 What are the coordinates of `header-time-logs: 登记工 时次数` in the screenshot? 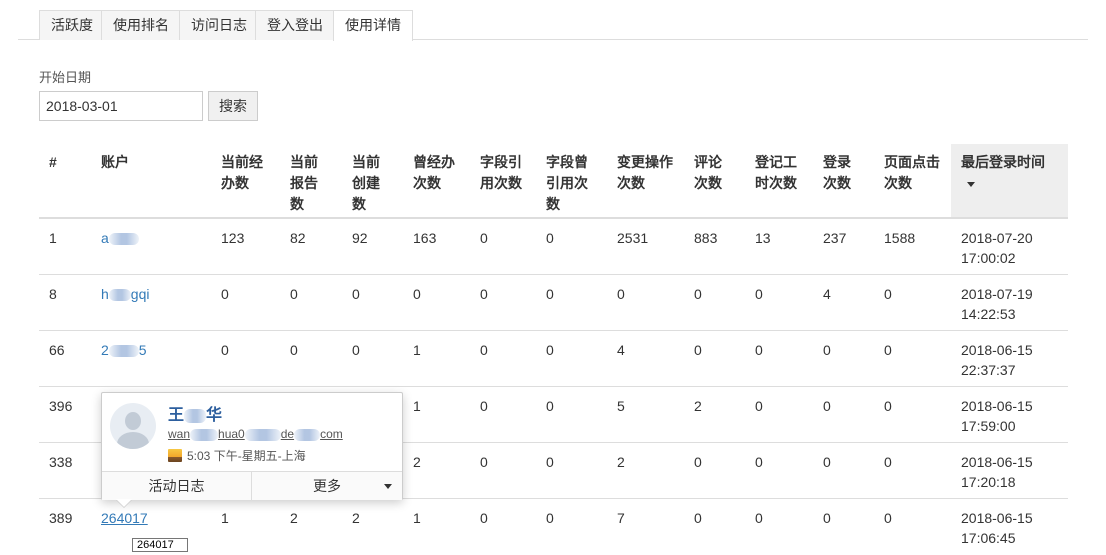 It's located at (776, 180).